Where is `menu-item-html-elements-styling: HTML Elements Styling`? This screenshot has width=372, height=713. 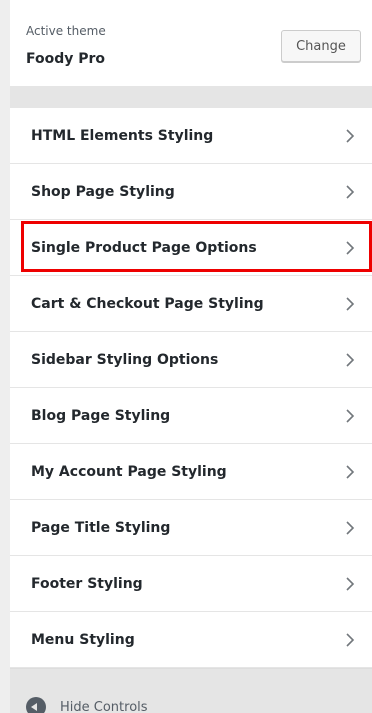 menu-item-html-elements-styling: HTML Elements Styling is located at coordinates (191, 136).